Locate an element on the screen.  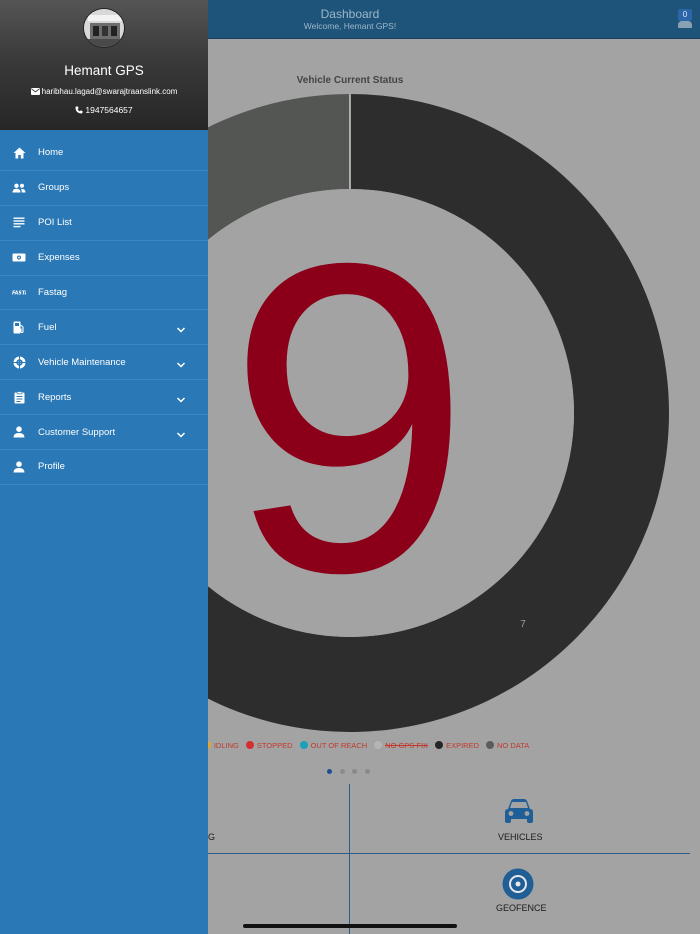
avatar is located at coordinates (104, 28).